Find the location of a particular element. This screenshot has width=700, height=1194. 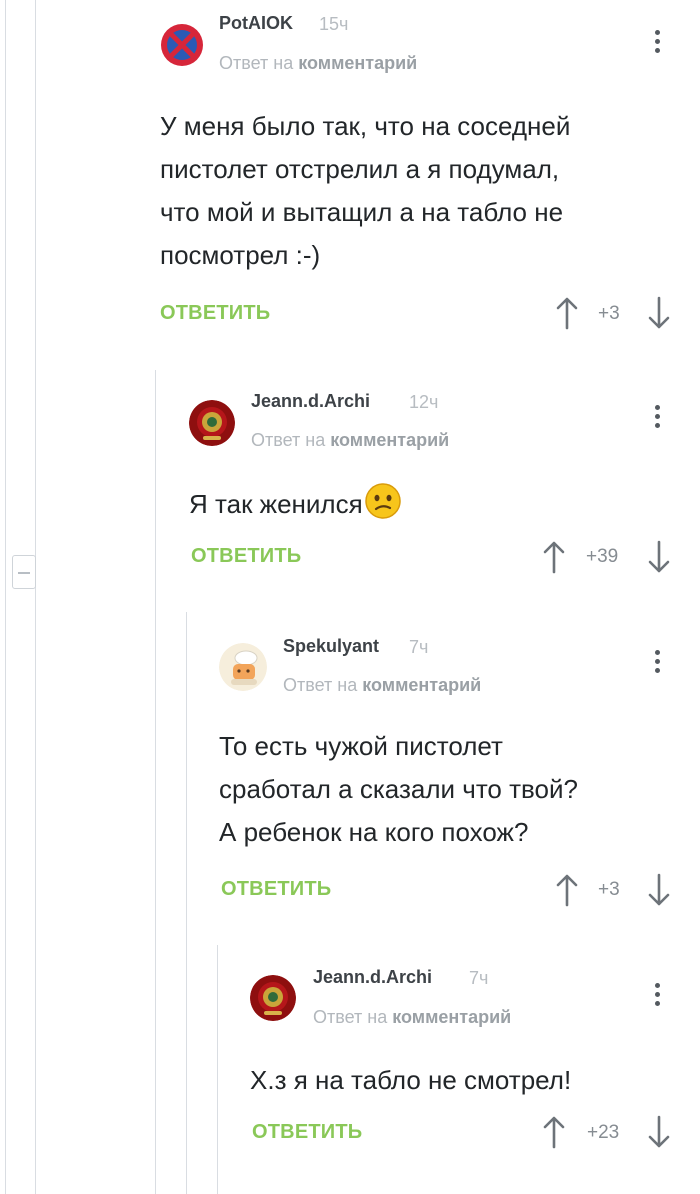

comment-text: Х.з я на табло не смотрел! is located at coordinates (410, 1080).